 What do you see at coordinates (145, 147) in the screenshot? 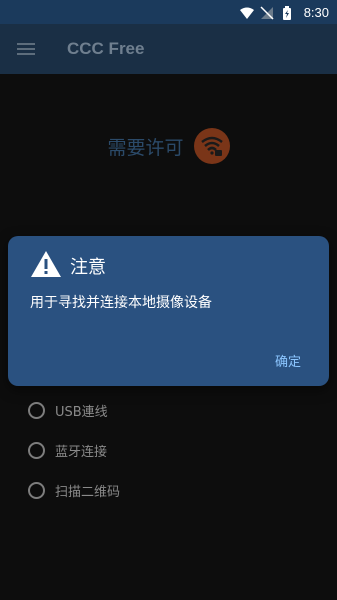
I see `permission-title: 需要许可` at bounding box center [145, 147].